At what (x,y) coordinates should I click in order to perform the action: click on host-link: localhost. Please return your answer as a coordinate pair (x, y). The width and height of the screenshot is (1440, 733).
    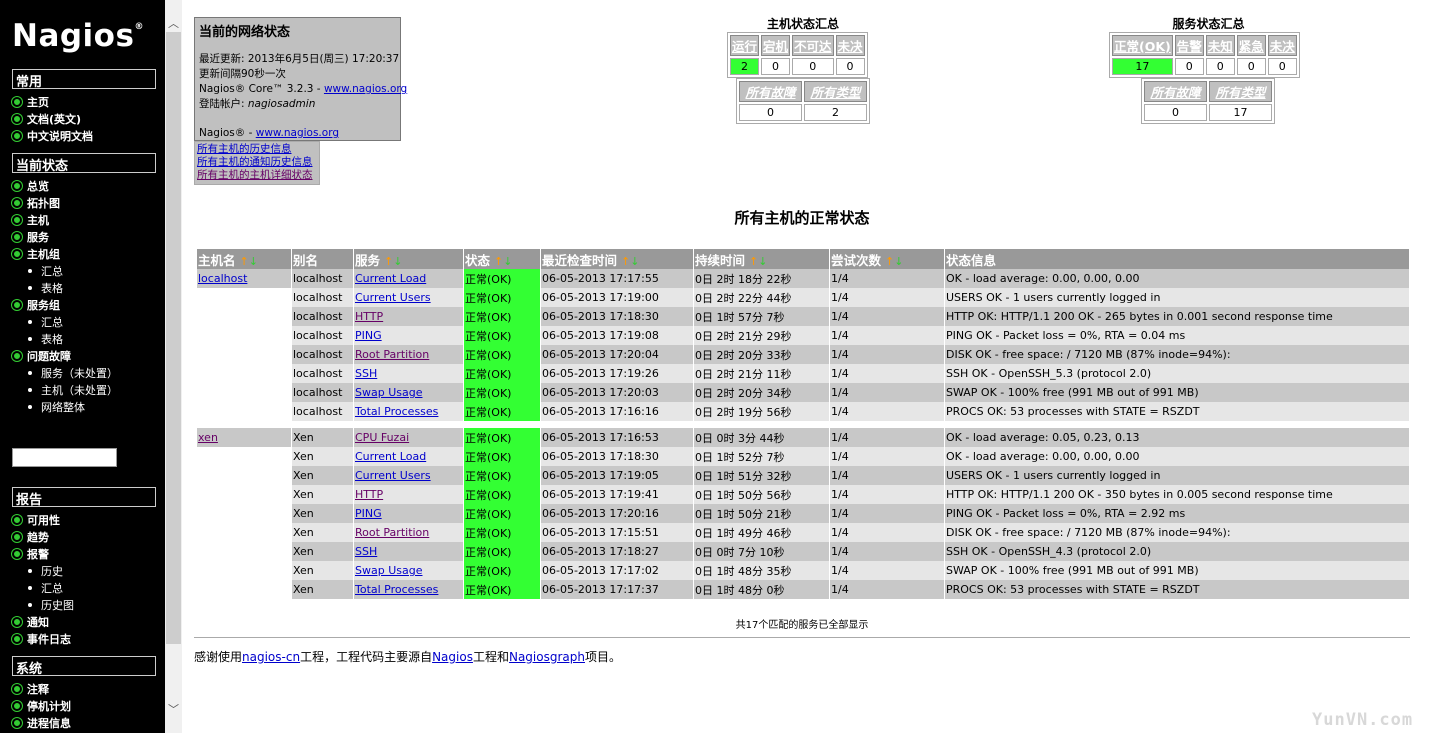
    Looking at the image, I should click on (222, 278).